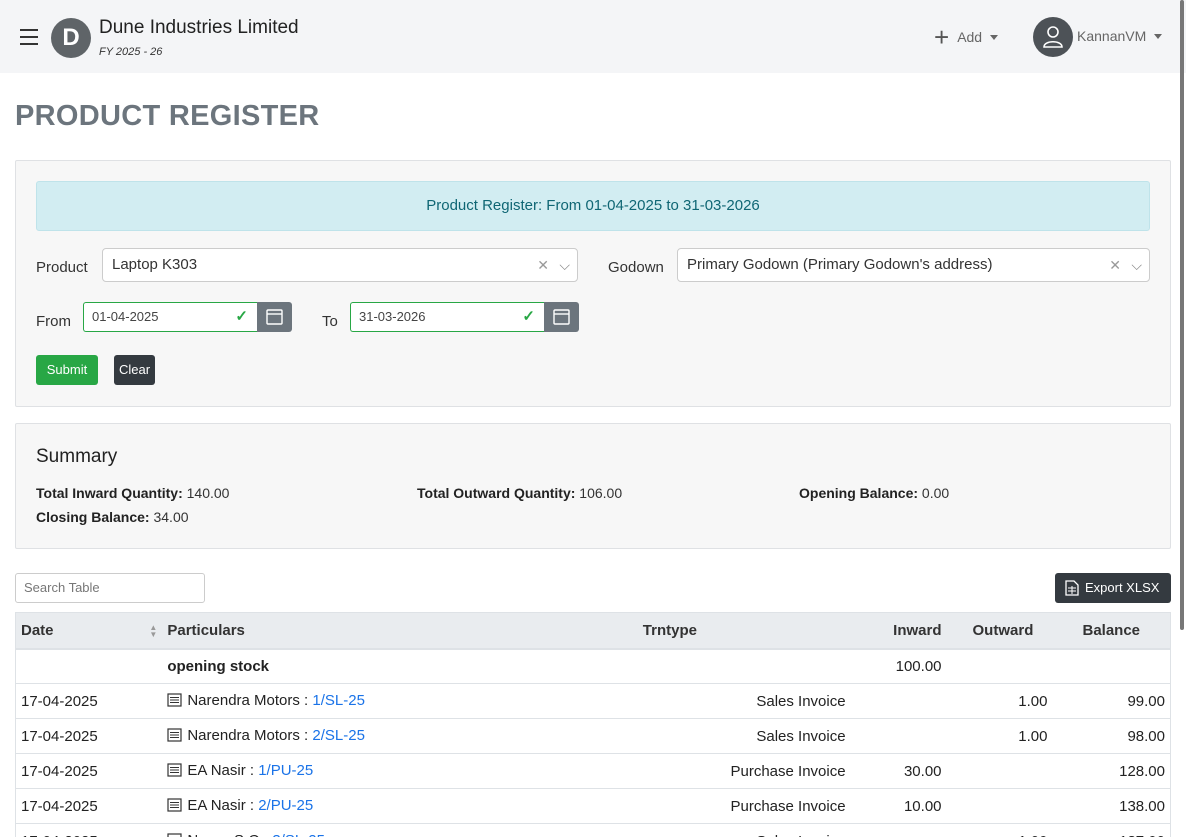 This screenshot has height=837, width=1186. What do you see at coordinates (208, 493) in the screenshot?
I see `total-inward-value: 140.00` at bounding box center [208, 493].